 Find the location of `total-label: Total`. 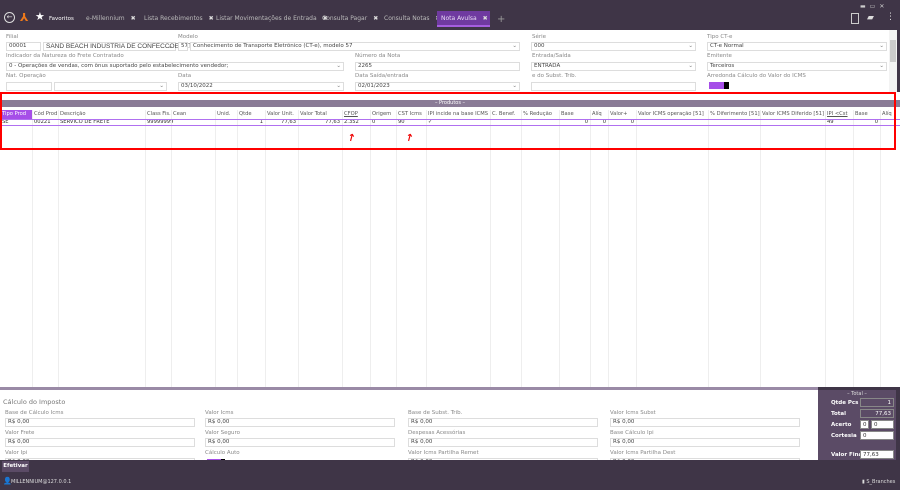

total-label: Total is located at coordinates (839, 414).